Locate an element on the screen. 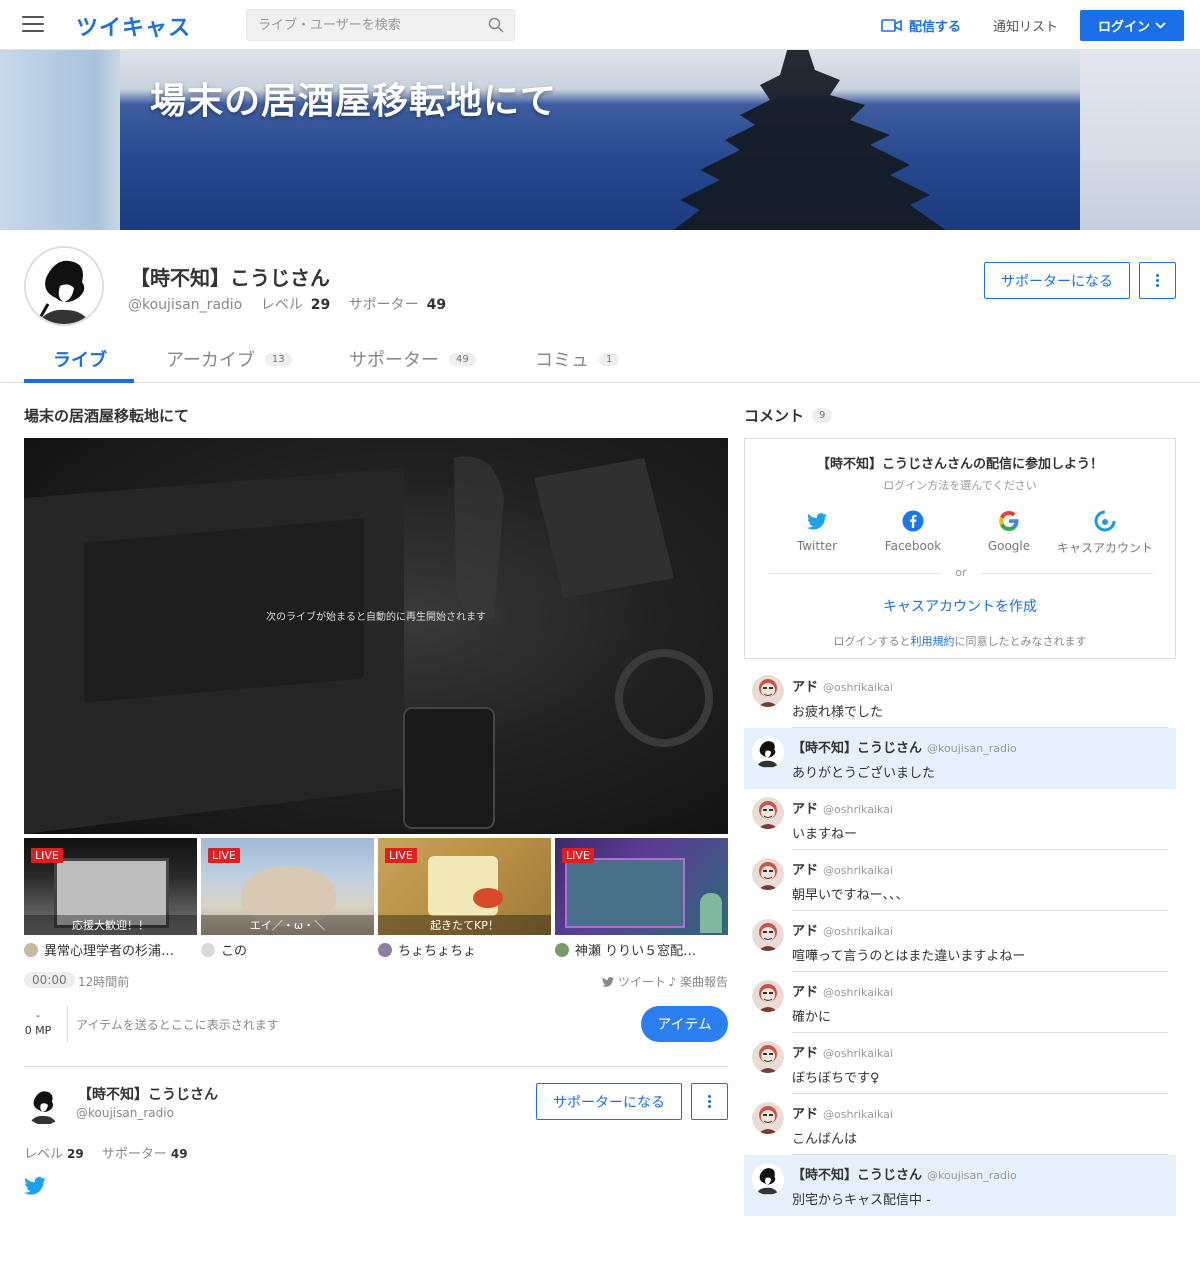  terms-link: 利用規約 is located at coordinates (933, 641).